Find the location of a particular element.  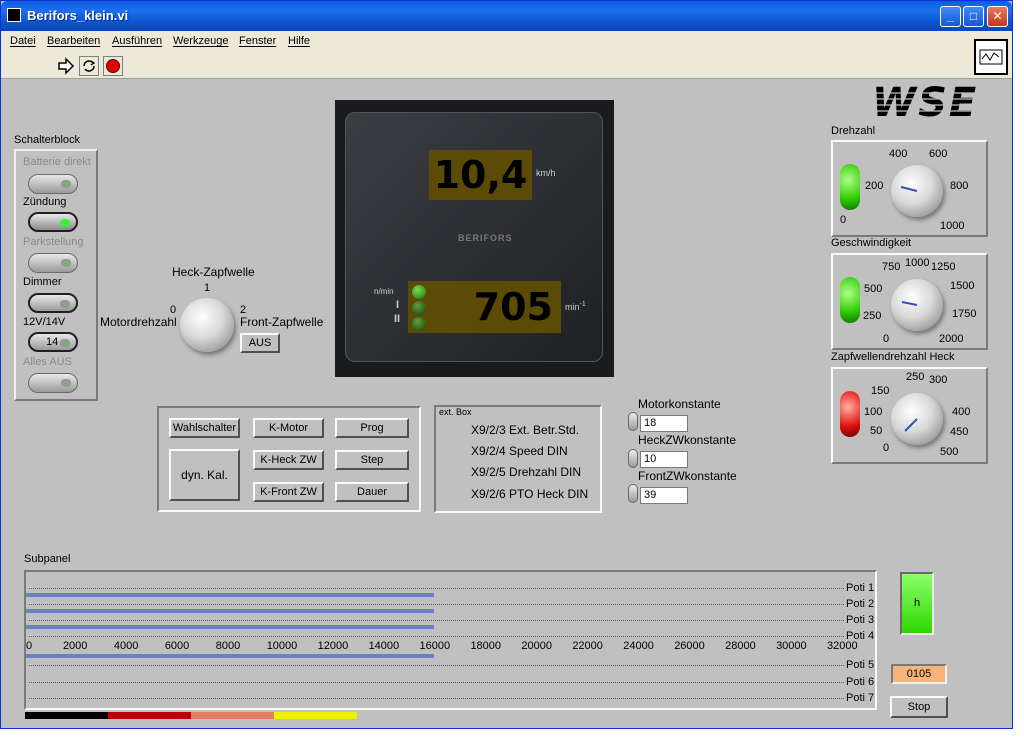

switch-label-dimmer: Dimmer is located at coordinates (42, 282).